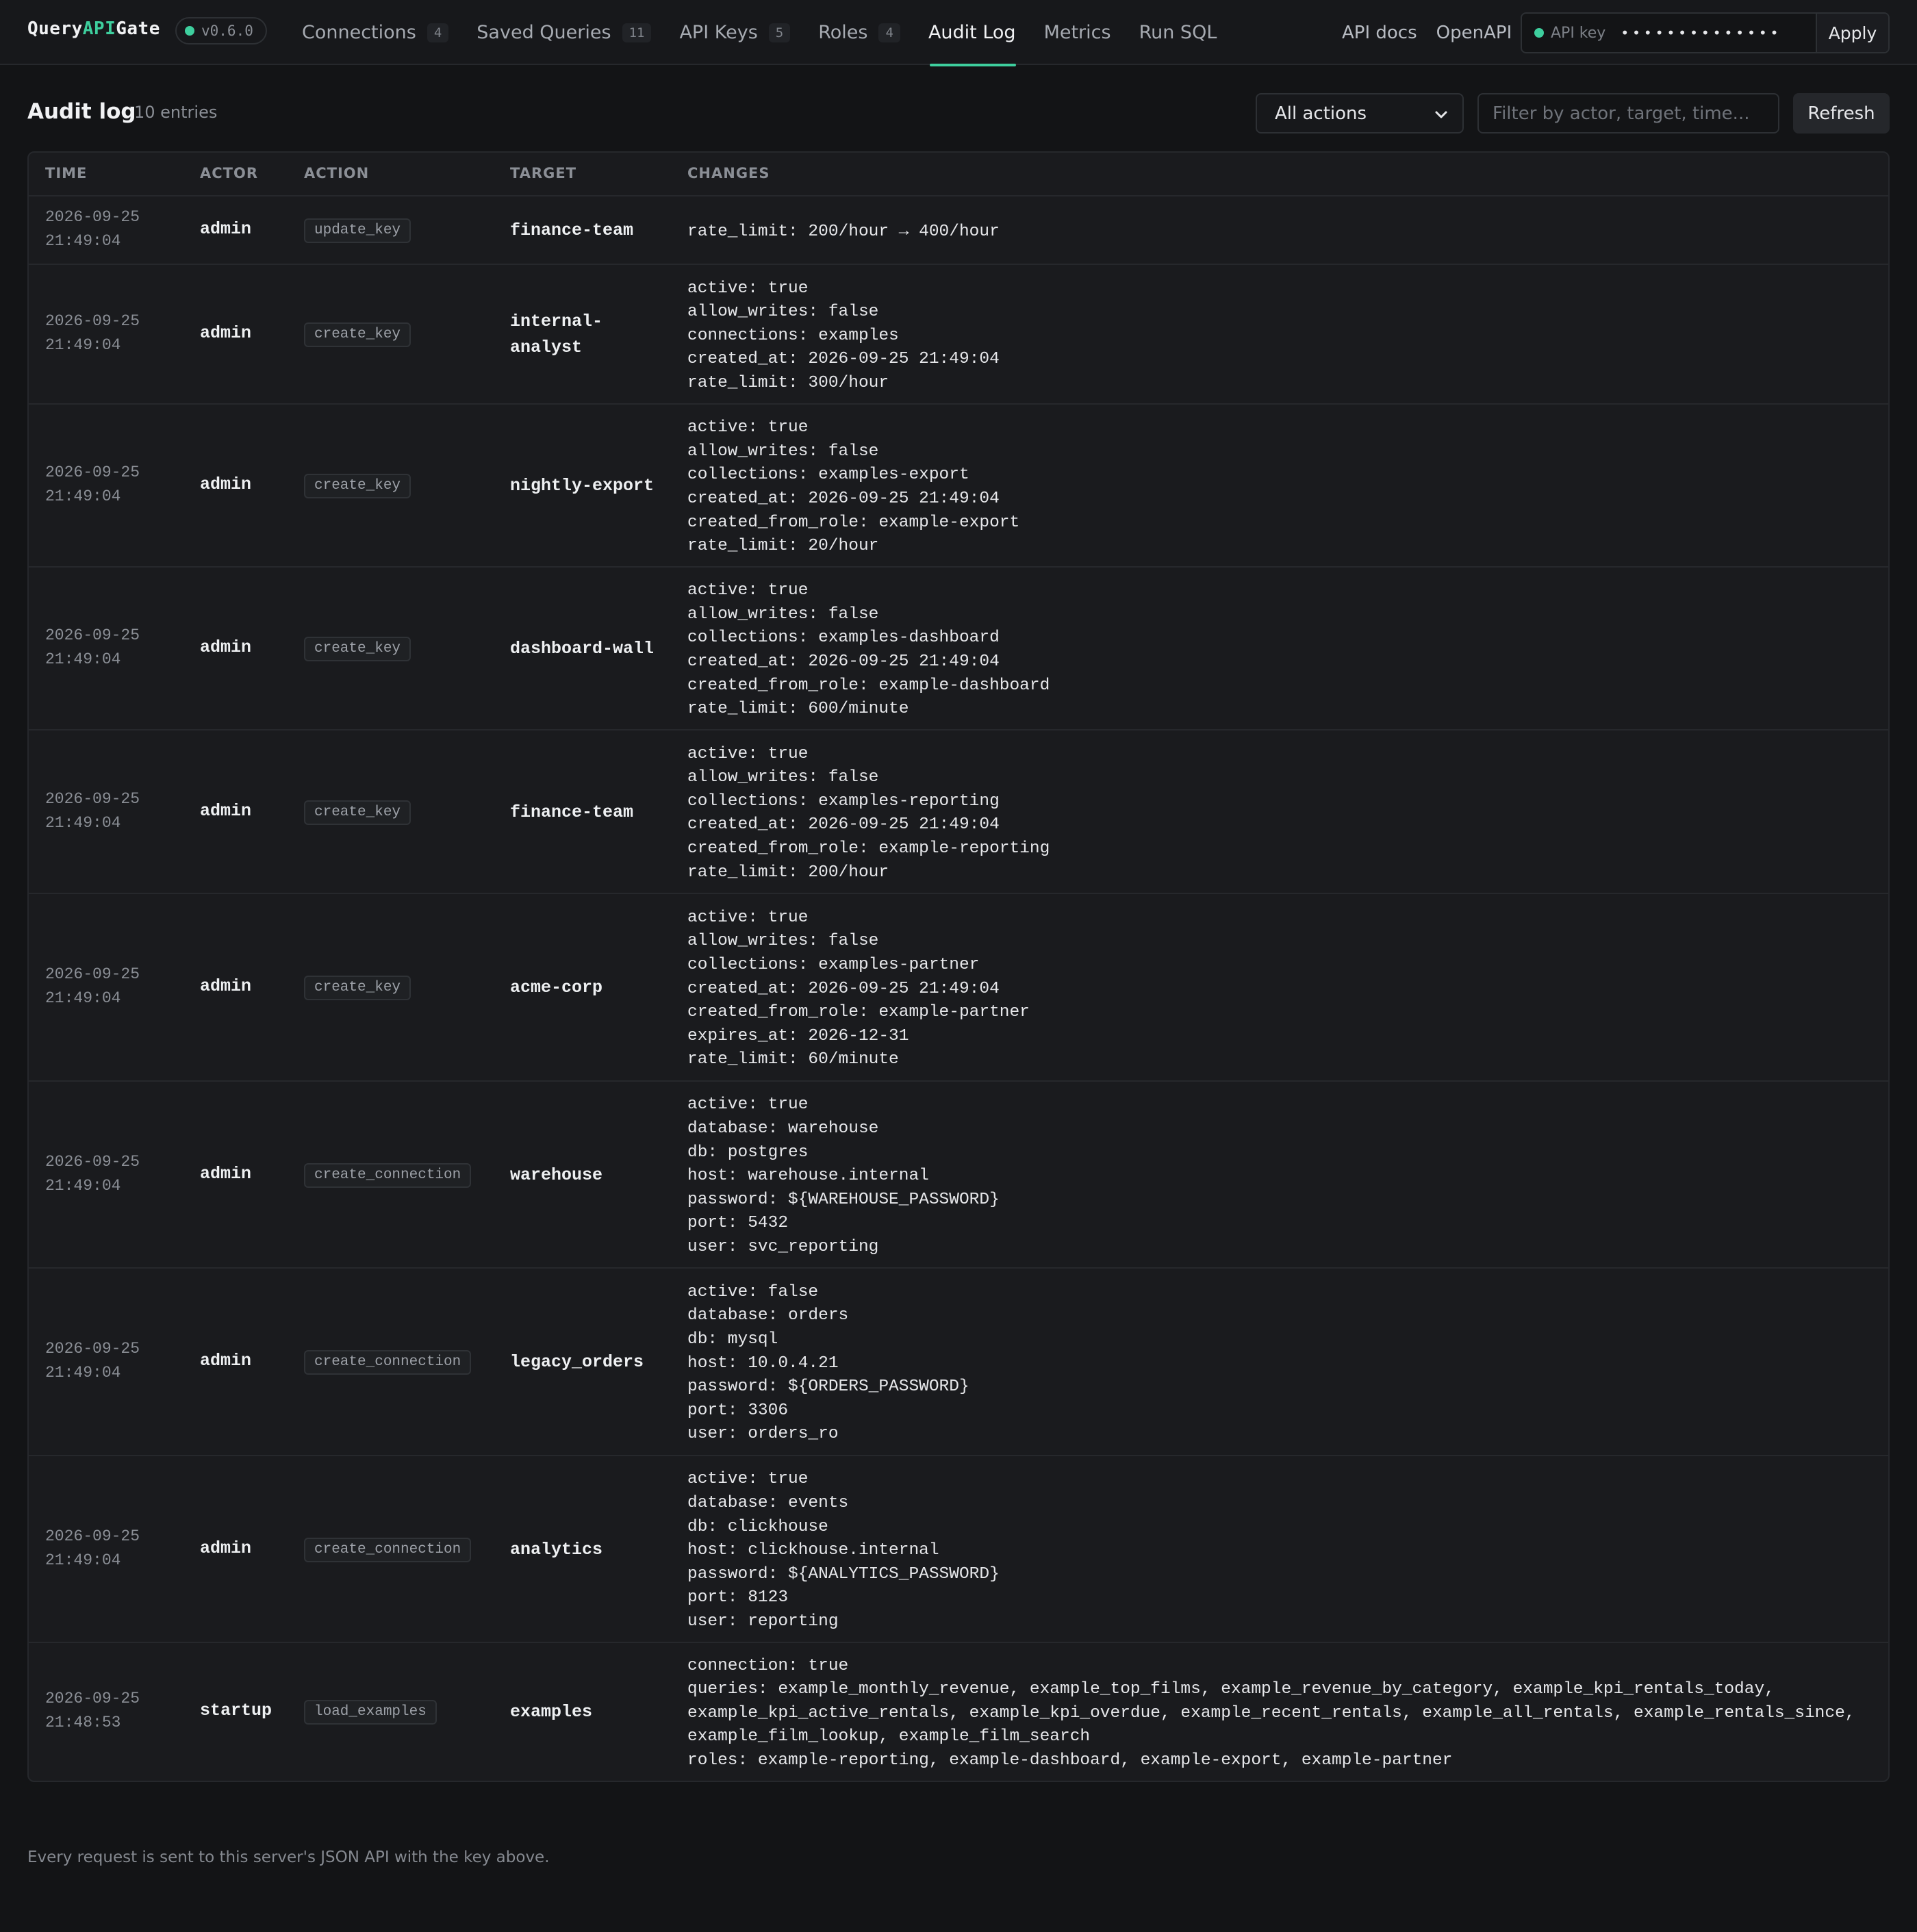 The height and width of the screenshot is (1932, 1917). Describe the element at coordinates (544, 32) in the screenshot. I see `tab-label: Saved Queries` at that location.